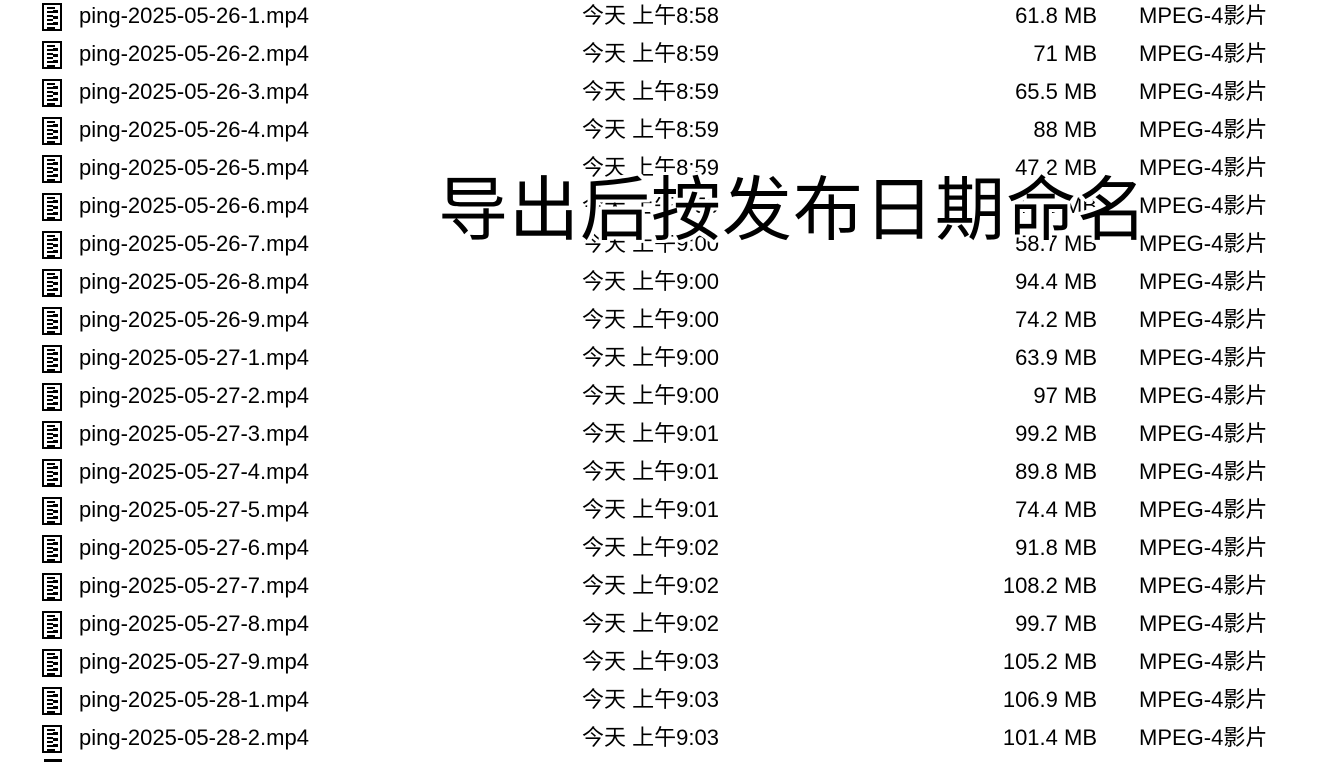 The image size is (1334, 762). What do you see at coordinates (1056, 433) in the screenshot?
I see `file-size: 99.2 MB` at bounding box center [1056, 433].